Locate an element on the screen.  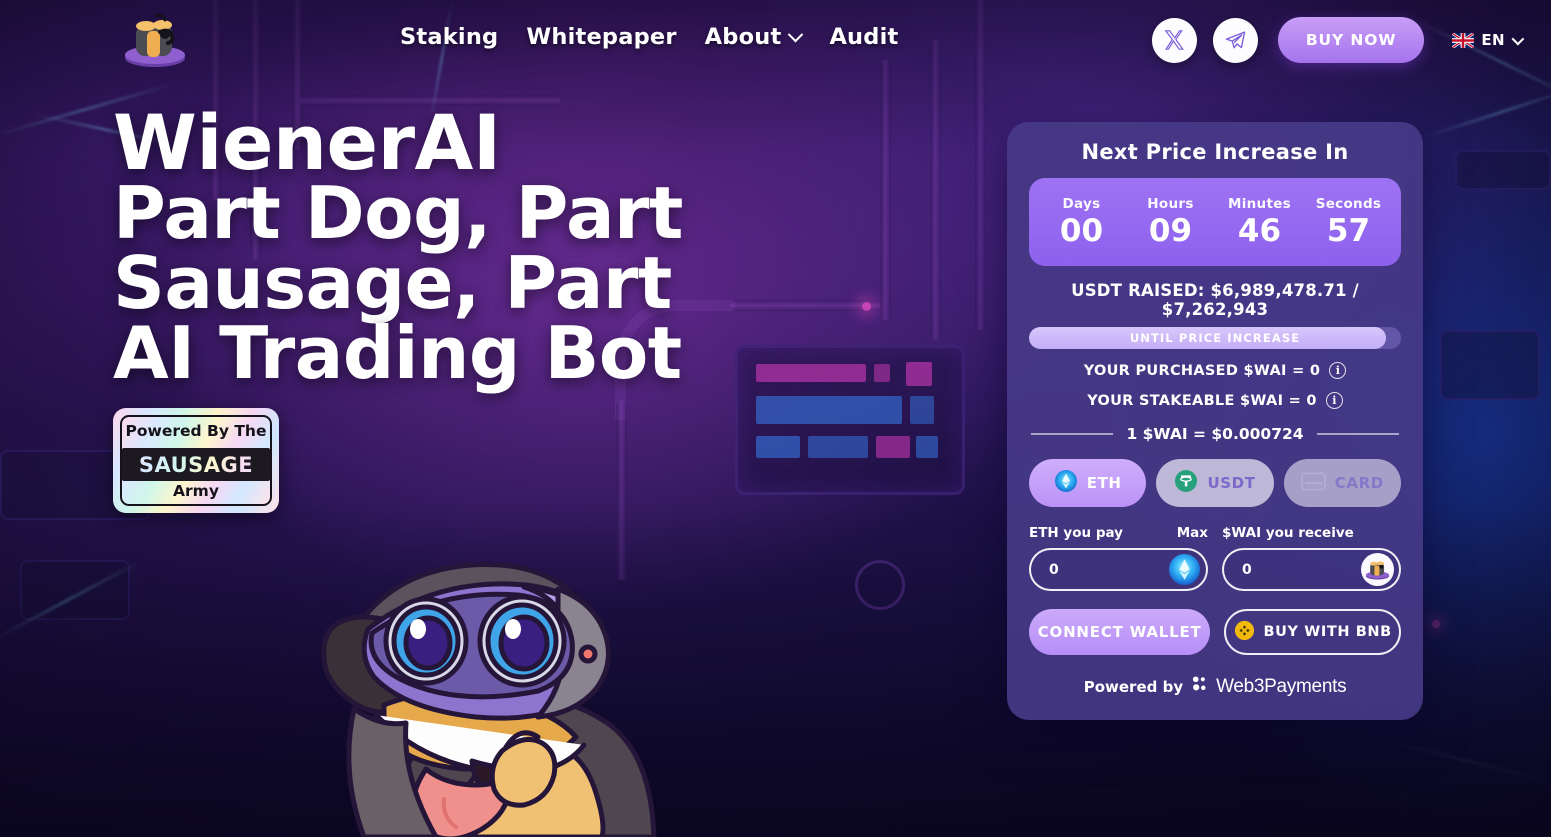
purchased-wai-row: YOUR PURCHASED $WAI = 0 i is located at coordinates (1215, 370).